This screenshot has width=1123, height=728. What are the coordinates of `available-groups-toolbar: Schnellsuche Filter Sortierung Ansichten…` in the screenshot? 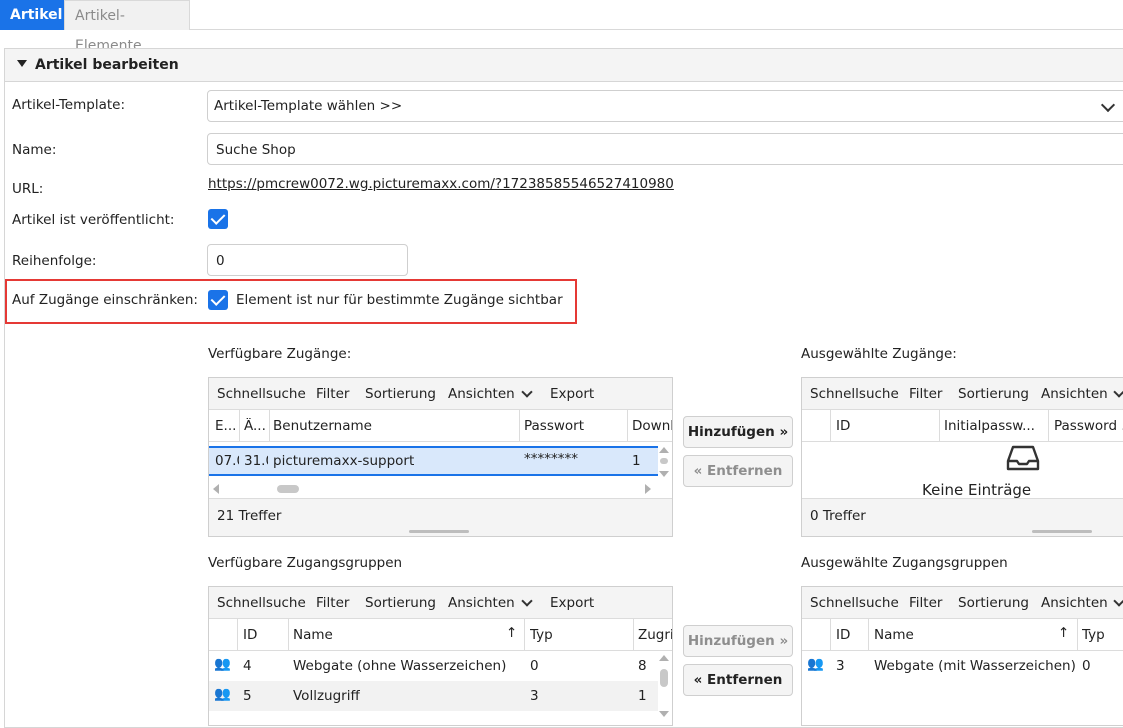 It's located at (440, 603).